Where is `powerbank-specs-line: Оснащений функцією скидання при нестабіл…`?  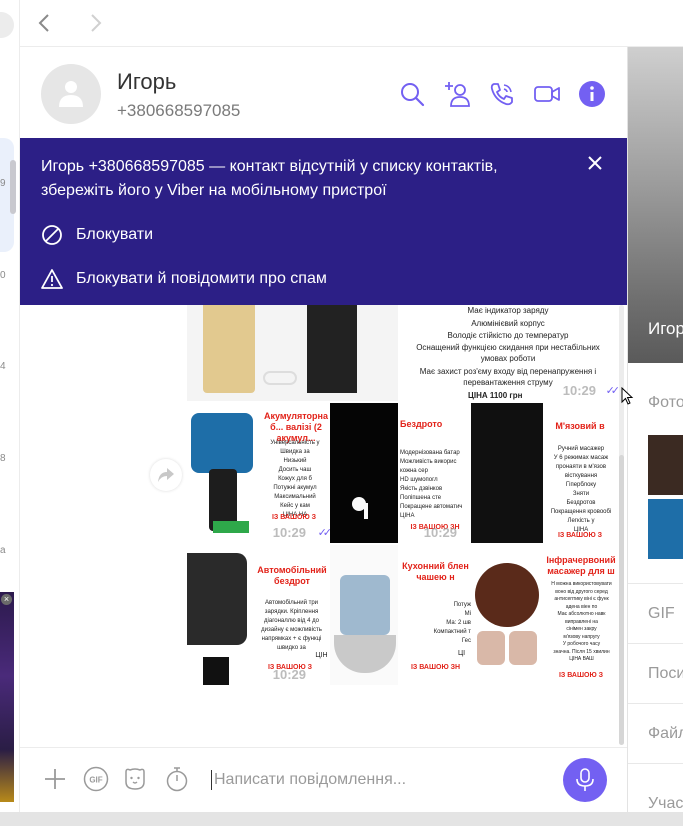 powerbank-specs-line: Оснащений функцією скидання при нестабіл… is located at coordinates (508, 353).